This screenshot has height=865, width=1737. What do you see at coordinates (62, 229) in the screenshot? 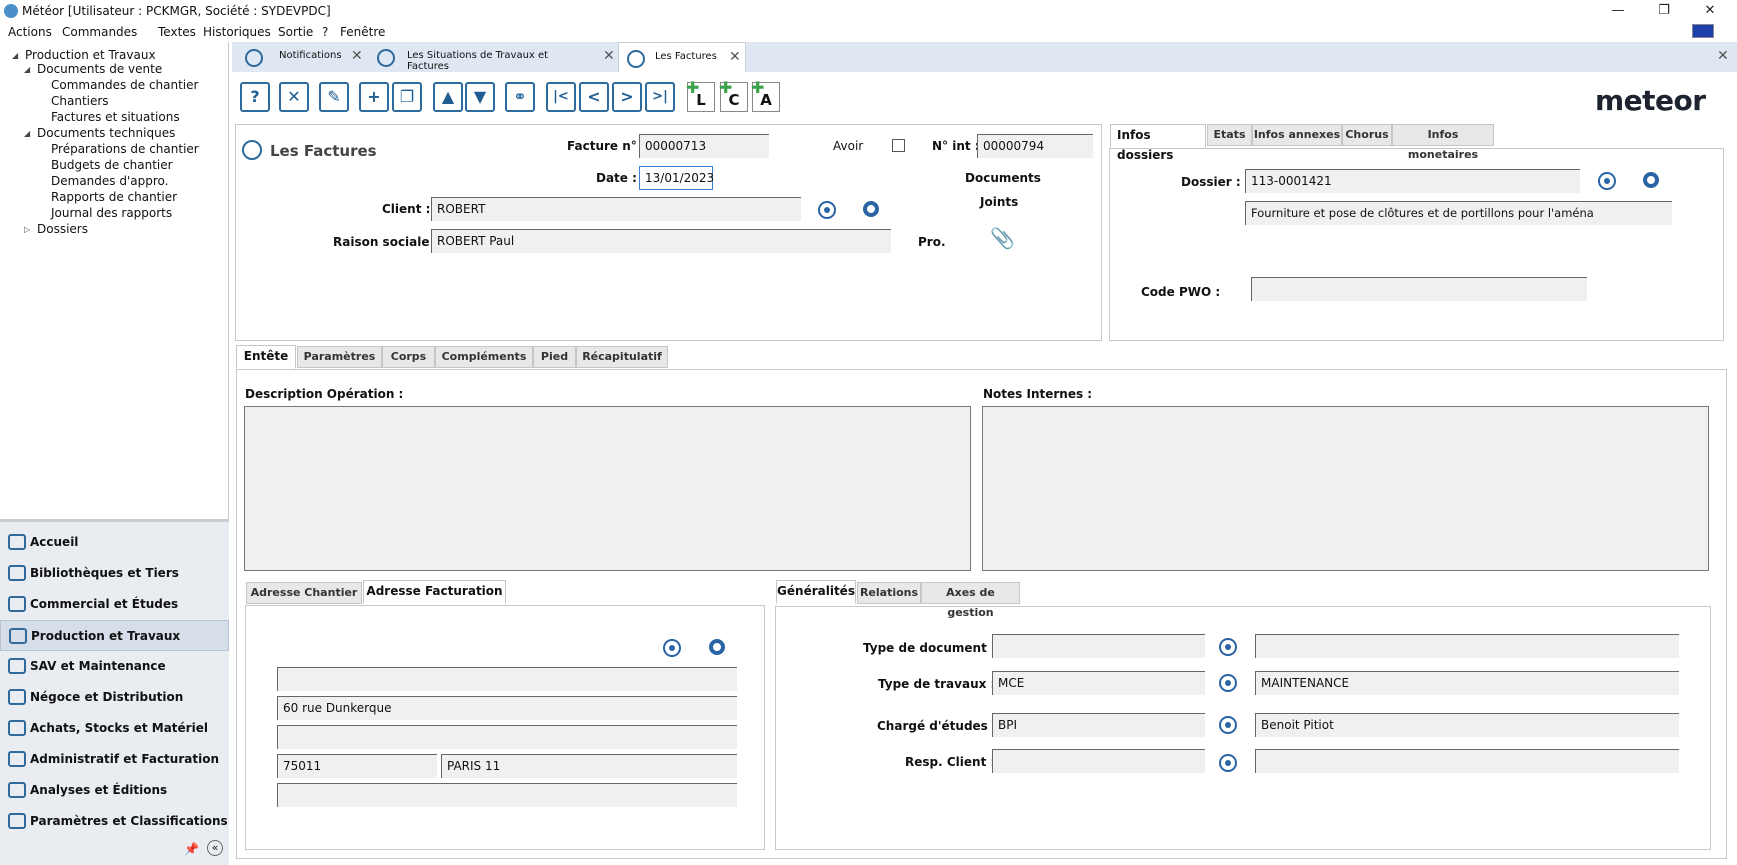
I see `tree-dossiers: Dossiers` at bounding box center [62, 229].